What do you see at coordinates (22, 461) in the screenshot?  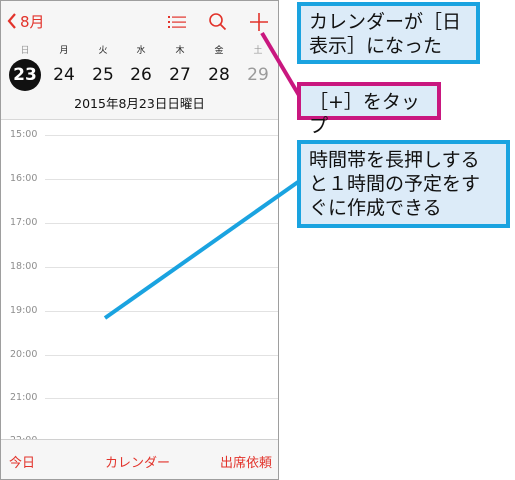 I see `today-button: 今日` at bounding box center [22, 461].